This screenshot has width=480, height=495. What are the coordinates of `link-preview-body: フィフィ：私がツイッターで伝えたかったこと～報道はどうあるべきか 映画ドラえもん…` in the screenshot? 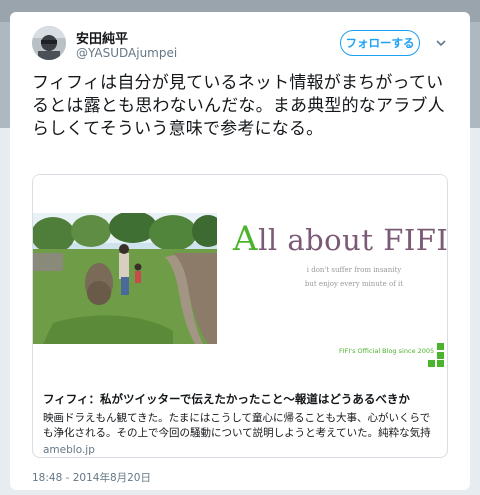 It's located at (240, 419).